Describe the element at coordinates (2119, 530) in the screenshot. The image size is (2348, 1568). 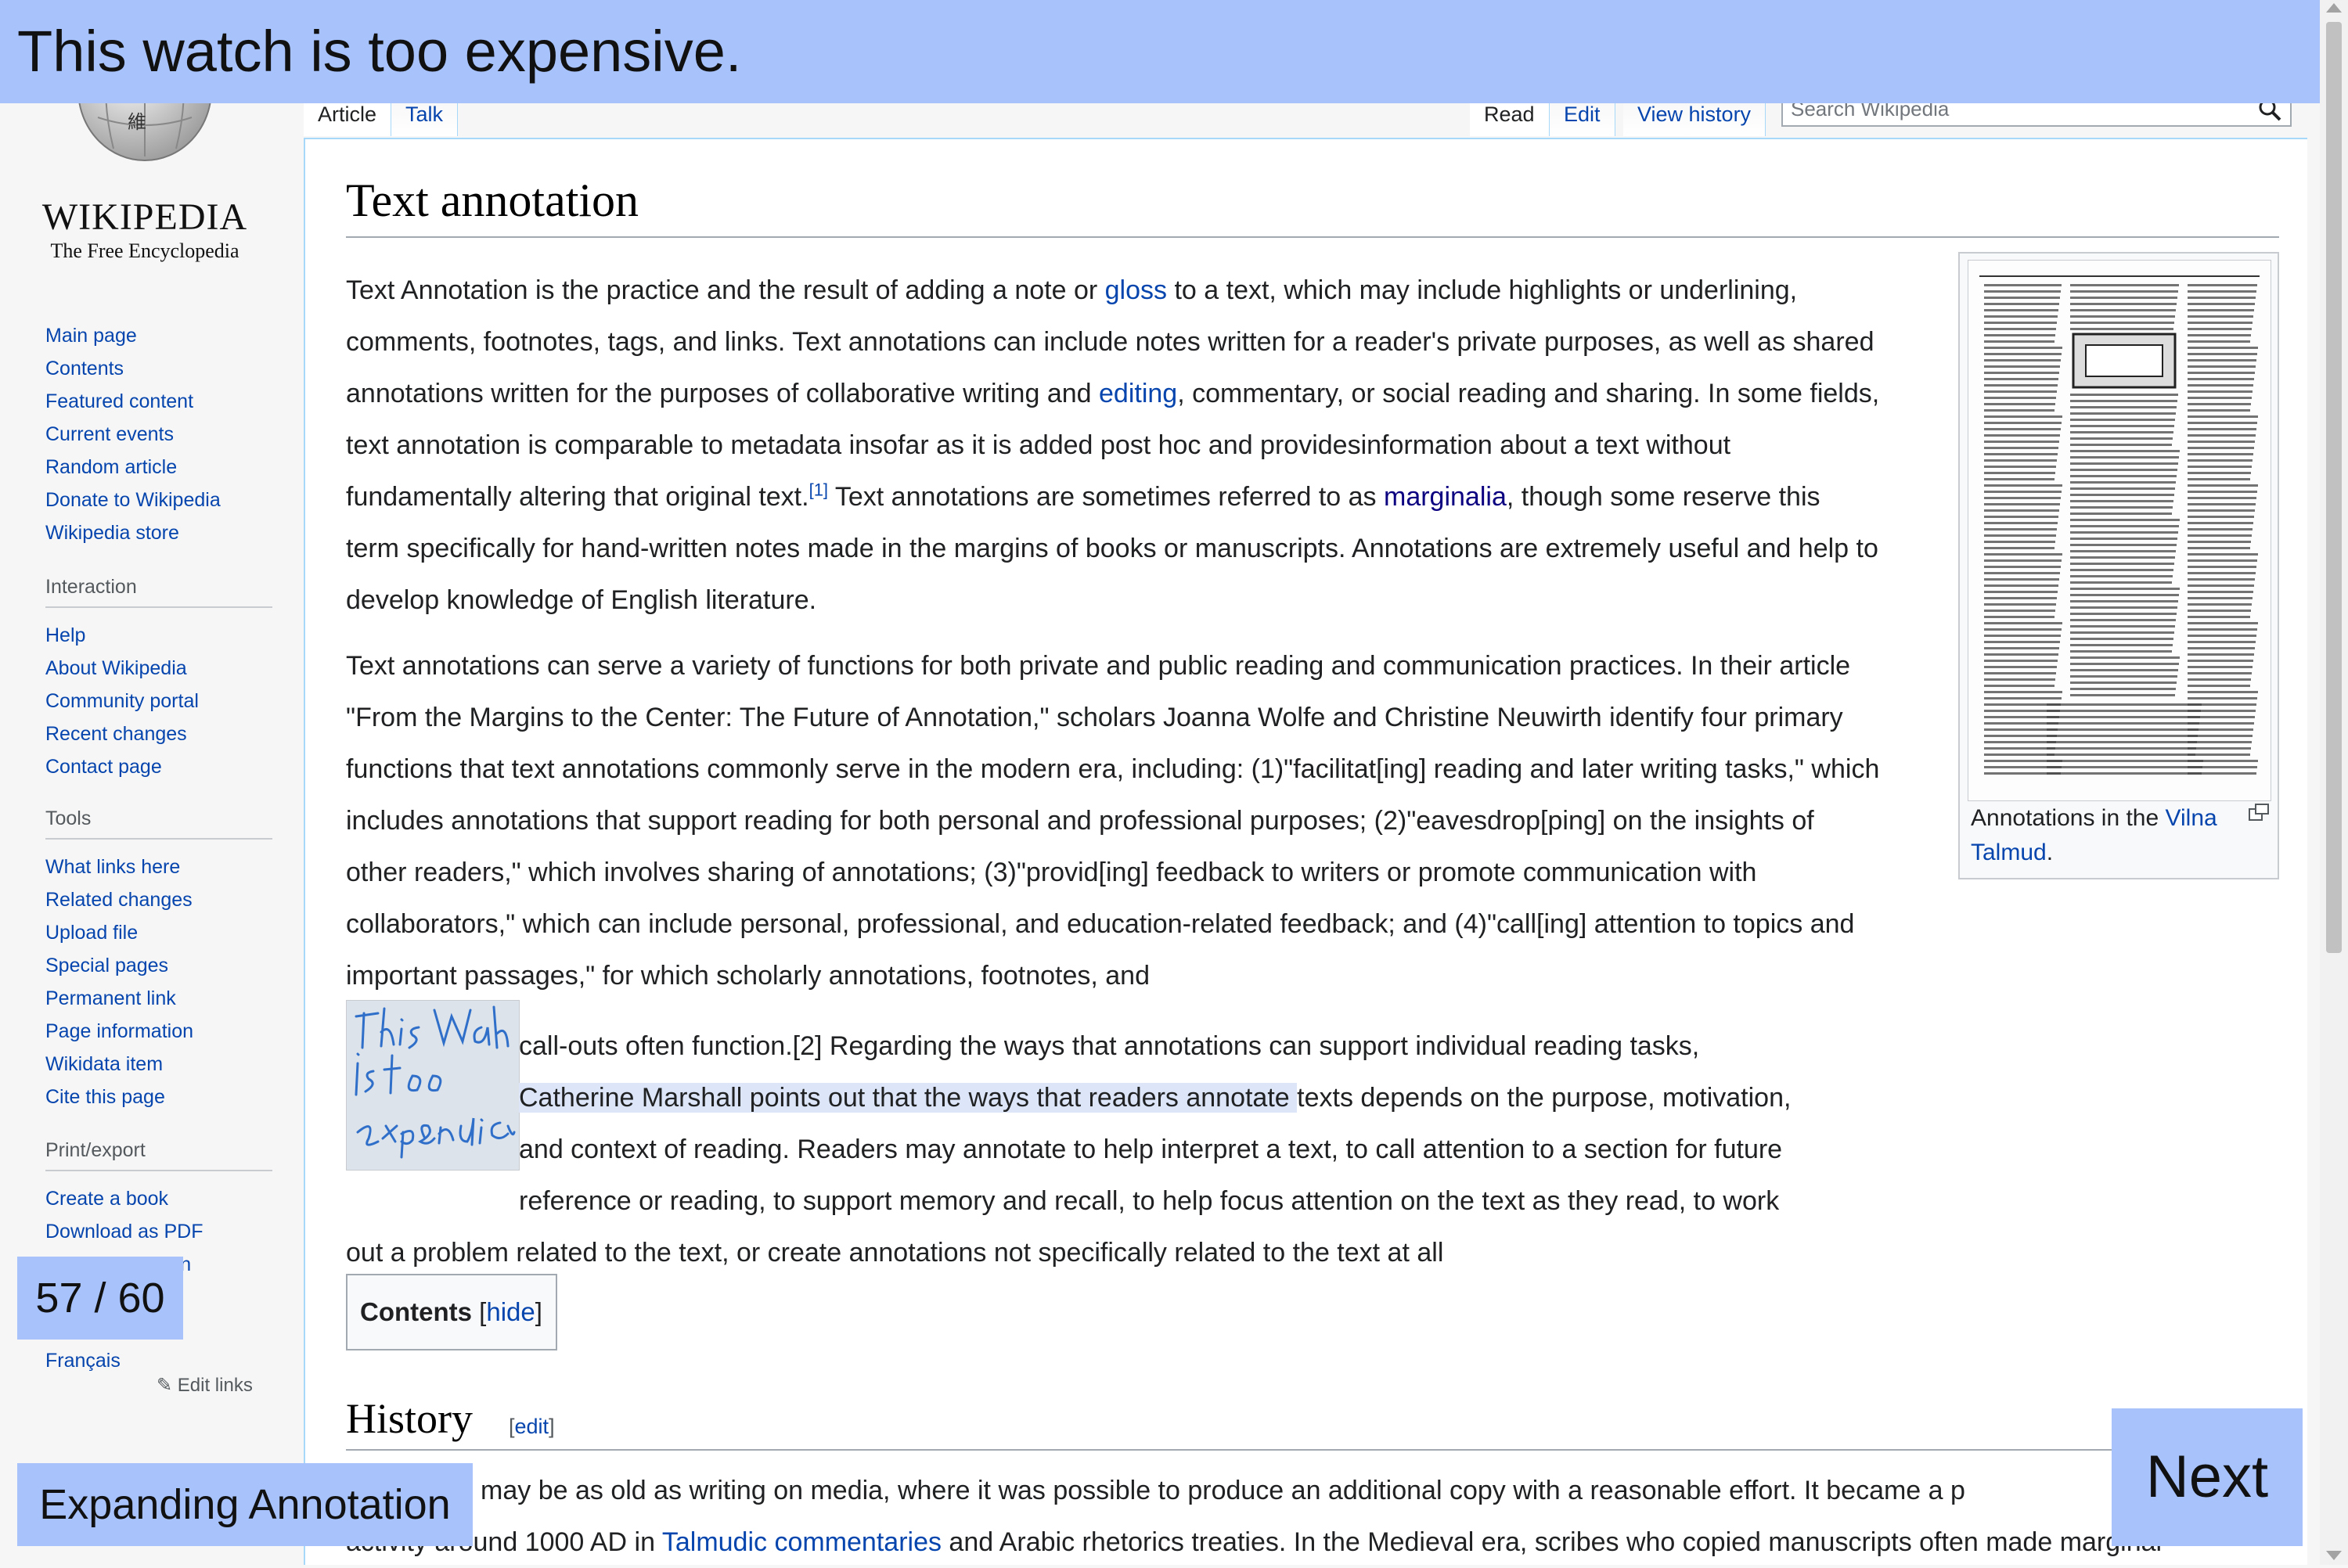
I see `talmud-page-image` at that location.